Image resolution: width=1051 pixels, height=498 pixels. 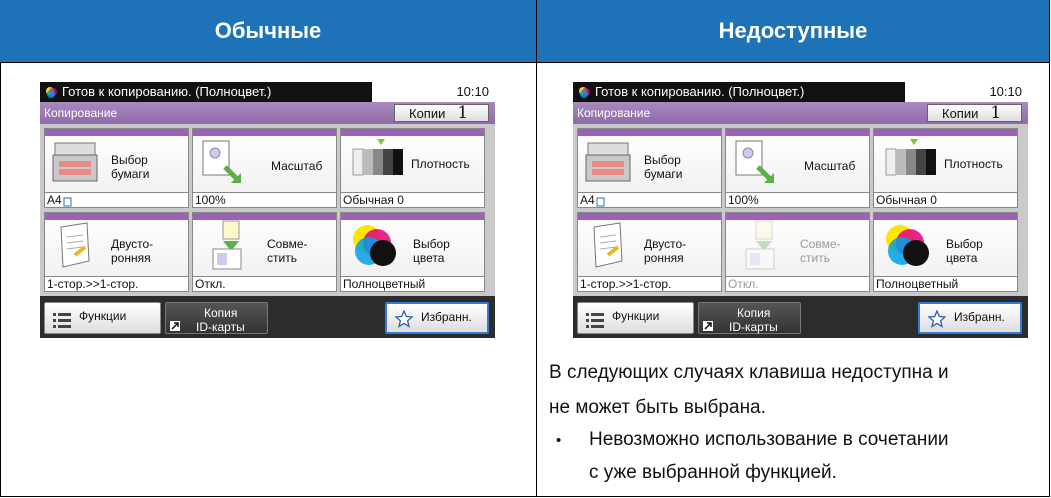 I want to click on color-status-icon, so click(x=584, y=92).